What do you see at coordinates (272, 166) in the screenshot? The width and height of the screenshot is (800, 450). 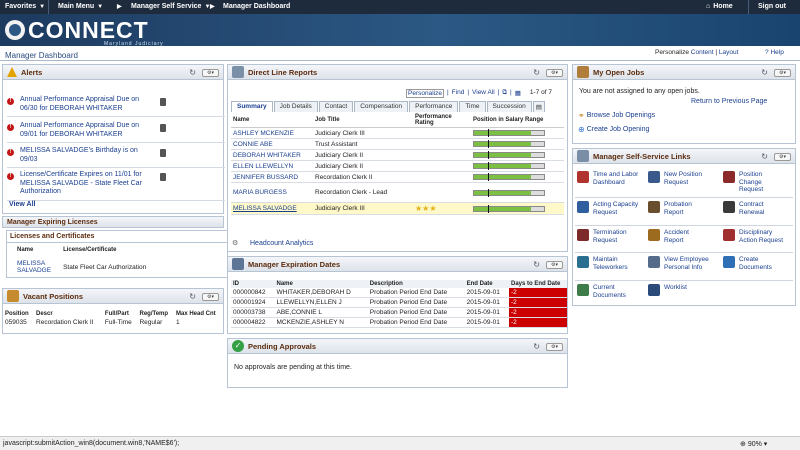 I see `employee-name-link: ELLEN LLEWELLYN` at bounding box center [272, 166].